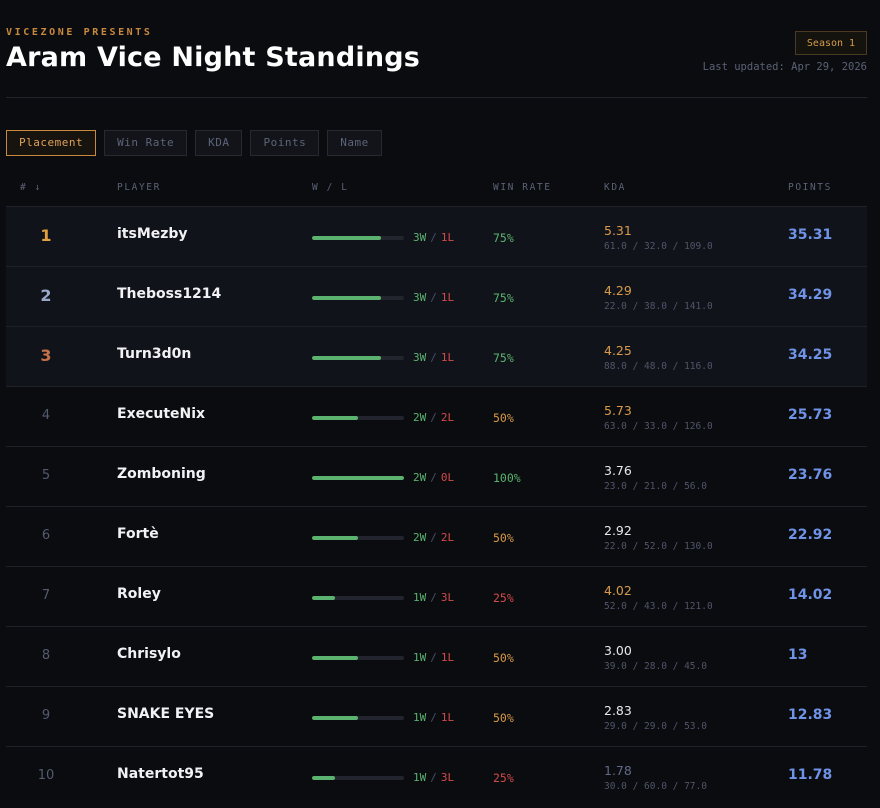 This screenshot has height=808, width=880. Describe the element at coordinates (618, 350) in the screenshot. I see `kda-value: 4.25` at that location.